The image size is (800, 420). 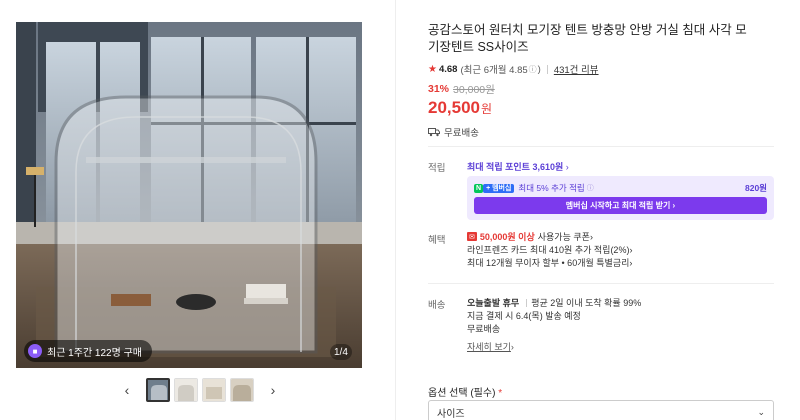 I want to click on bag-icon: ■, so click(x=35, y=351).